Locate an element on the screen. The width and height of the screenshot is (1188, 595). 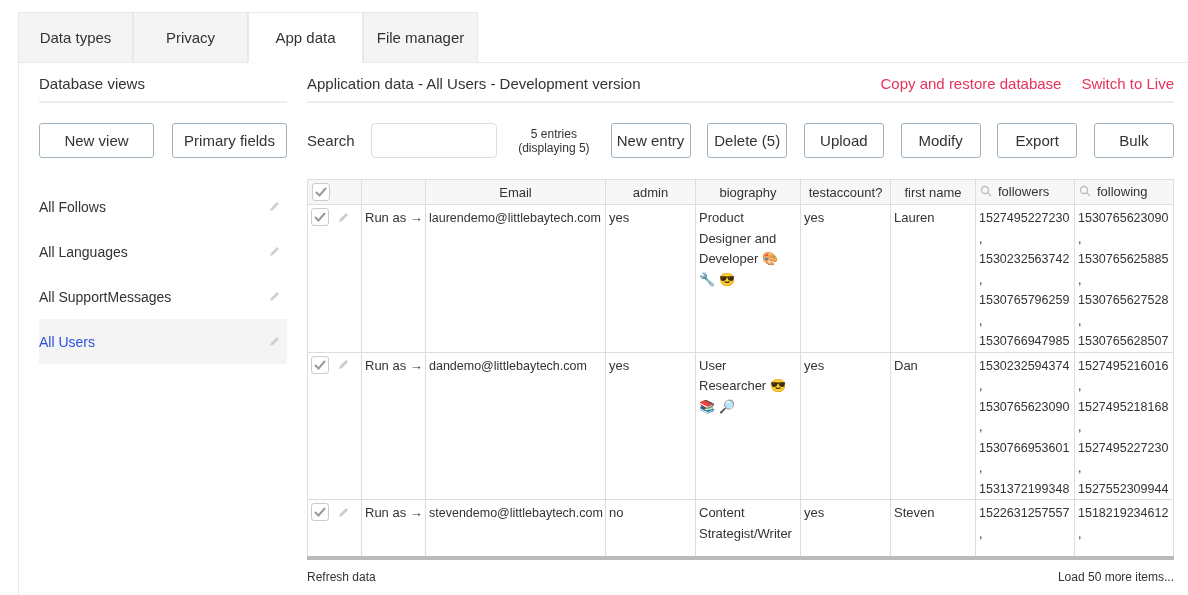
search-label: Search is located at coordinates (331, 140).